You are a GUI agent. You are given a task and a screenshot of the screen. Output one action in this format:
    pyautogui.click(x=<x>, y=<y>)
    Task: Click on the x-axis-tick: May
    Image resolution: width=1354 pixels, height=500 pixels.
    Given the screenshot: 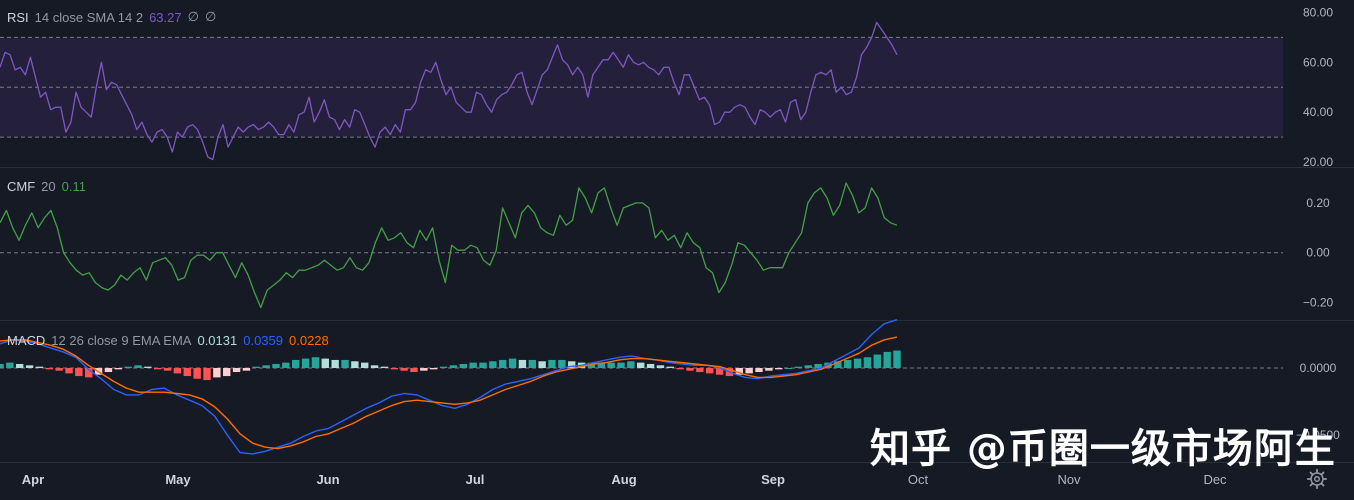 What is the action you would take?
    pyautogui.click(x=178, y=479)
    